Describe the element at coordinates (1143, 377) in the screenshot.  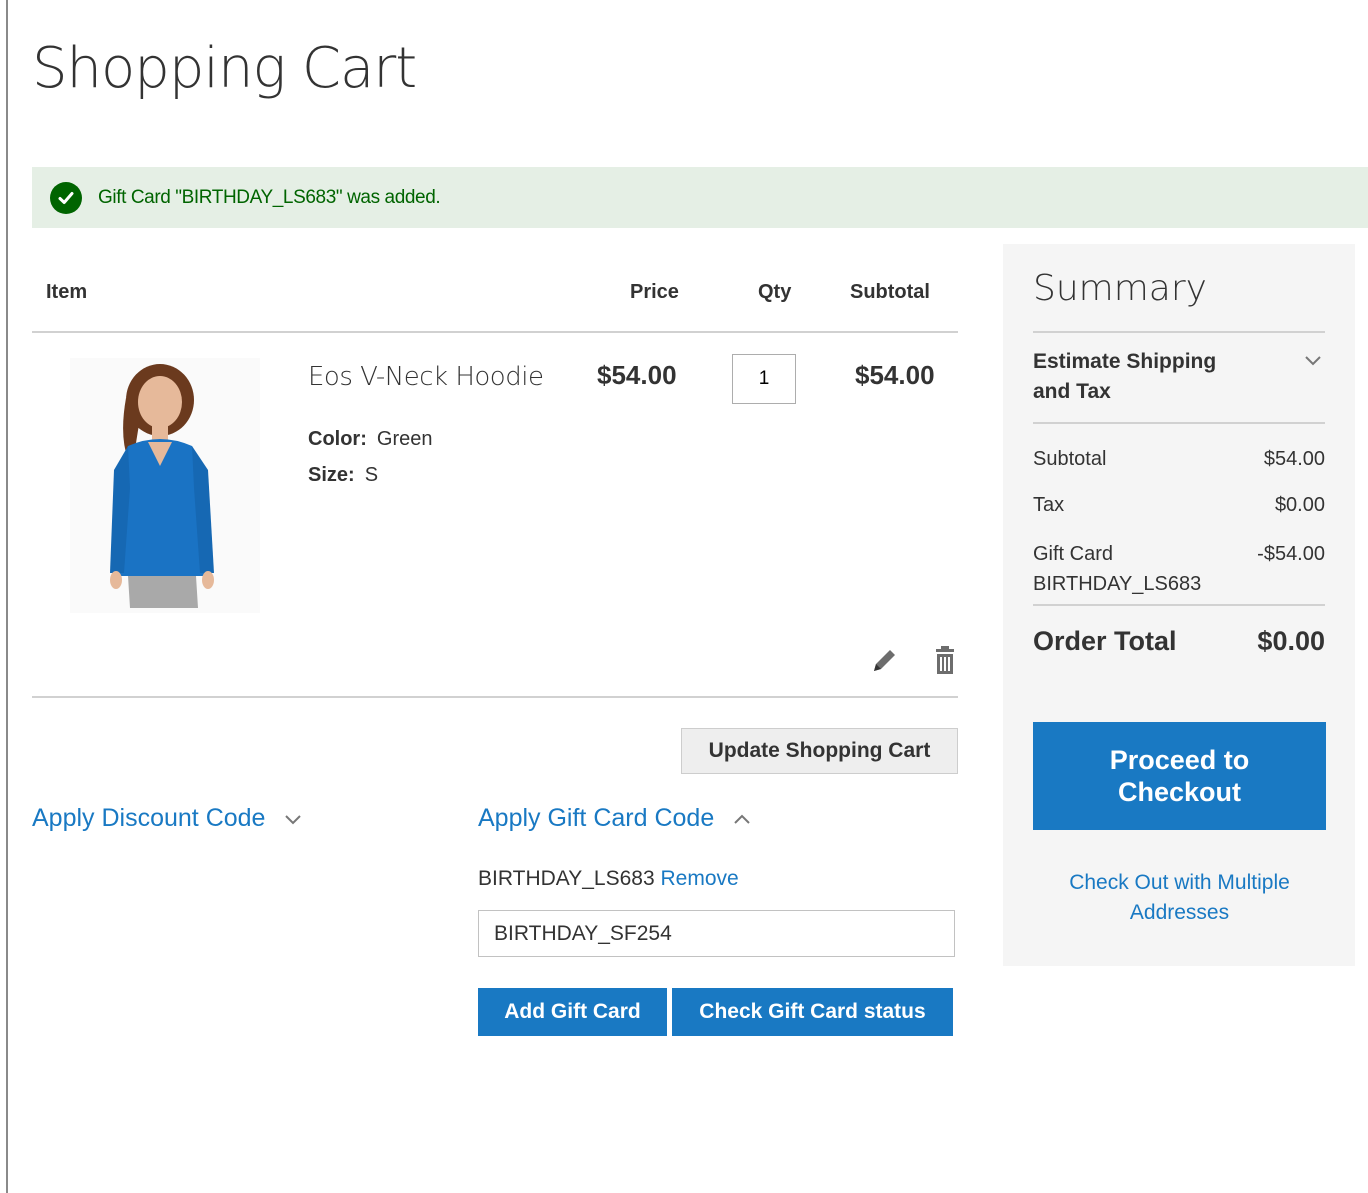
I see `estimate-shipping-toggle: Estimate Shipping and Tax` at that location.